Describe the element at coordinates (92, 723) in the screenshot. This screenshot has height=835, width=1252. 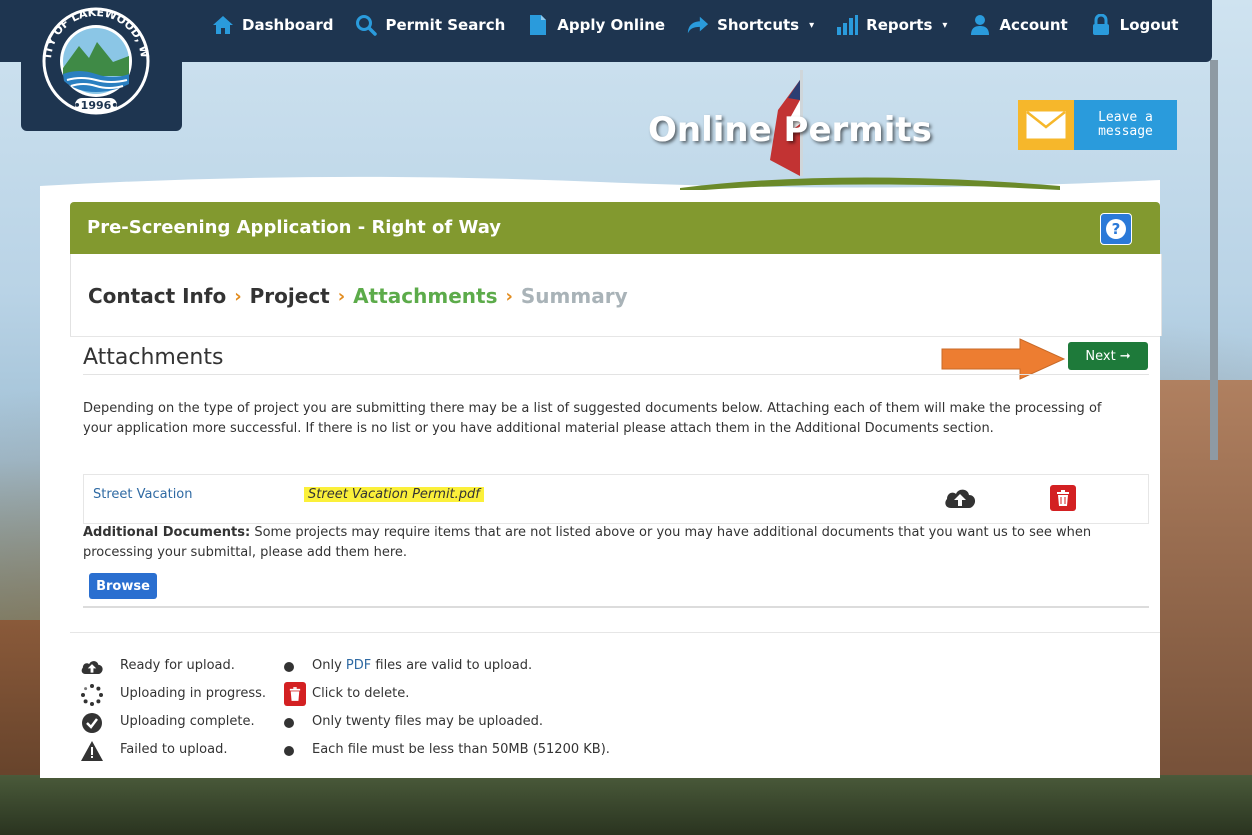
I see `check-circle-icon` at that location.